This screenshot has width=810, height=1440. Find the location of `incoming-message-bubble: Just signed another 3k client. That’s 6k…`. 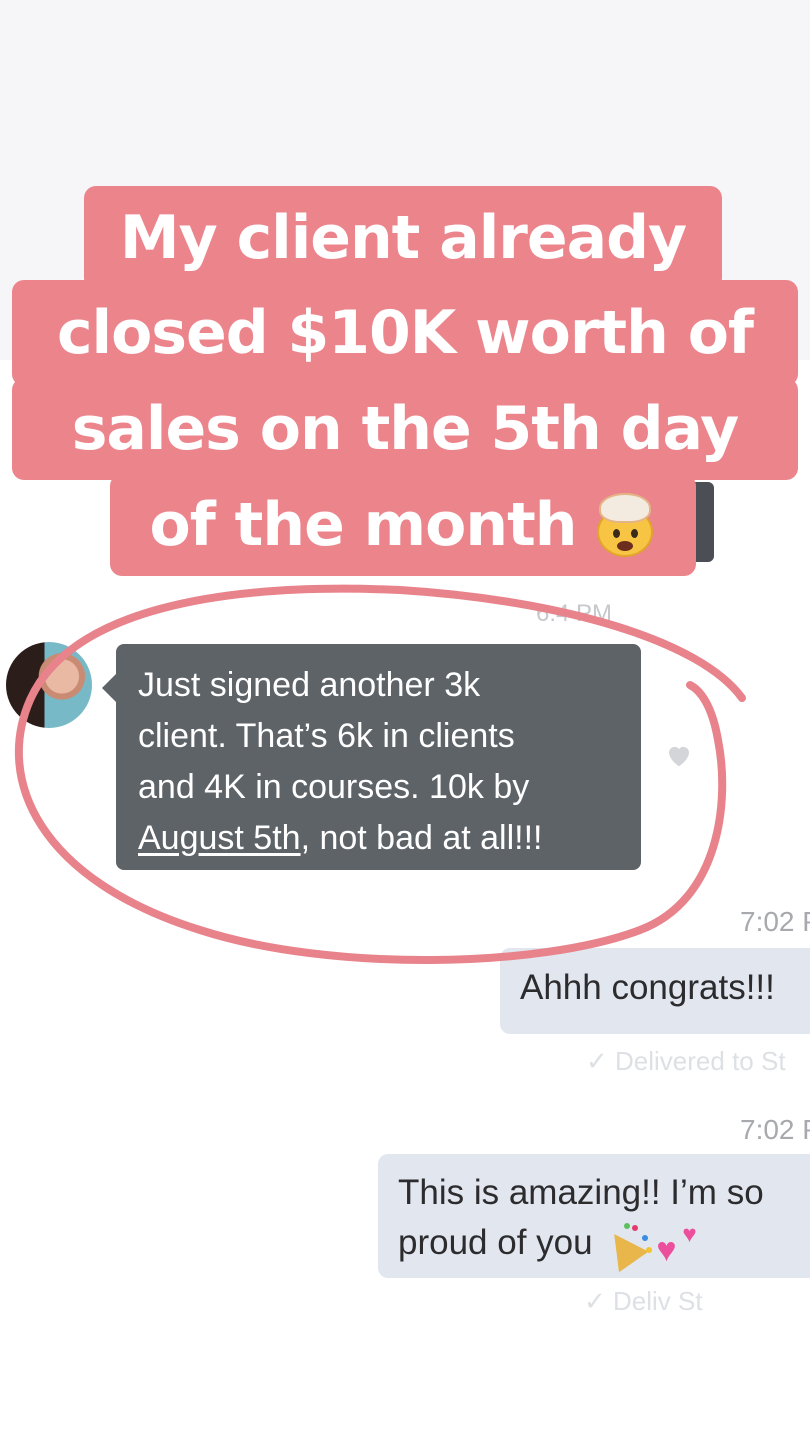

incoming-message-bubble: Just signed another 3k client. That’s 6k… is located at coordinates (371, 757).